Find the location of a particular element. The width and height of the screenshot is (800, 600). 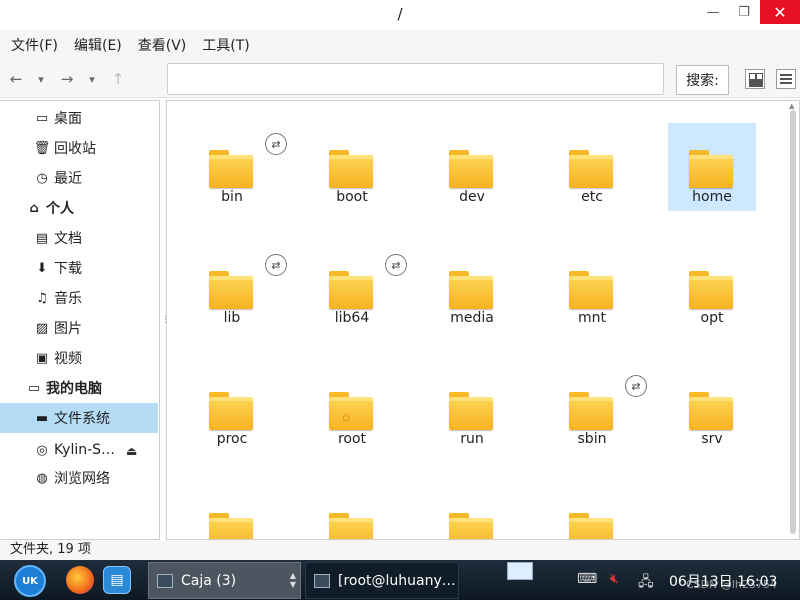

title-bar: / — ❐ ✕ is located at coordinates (400, 15).